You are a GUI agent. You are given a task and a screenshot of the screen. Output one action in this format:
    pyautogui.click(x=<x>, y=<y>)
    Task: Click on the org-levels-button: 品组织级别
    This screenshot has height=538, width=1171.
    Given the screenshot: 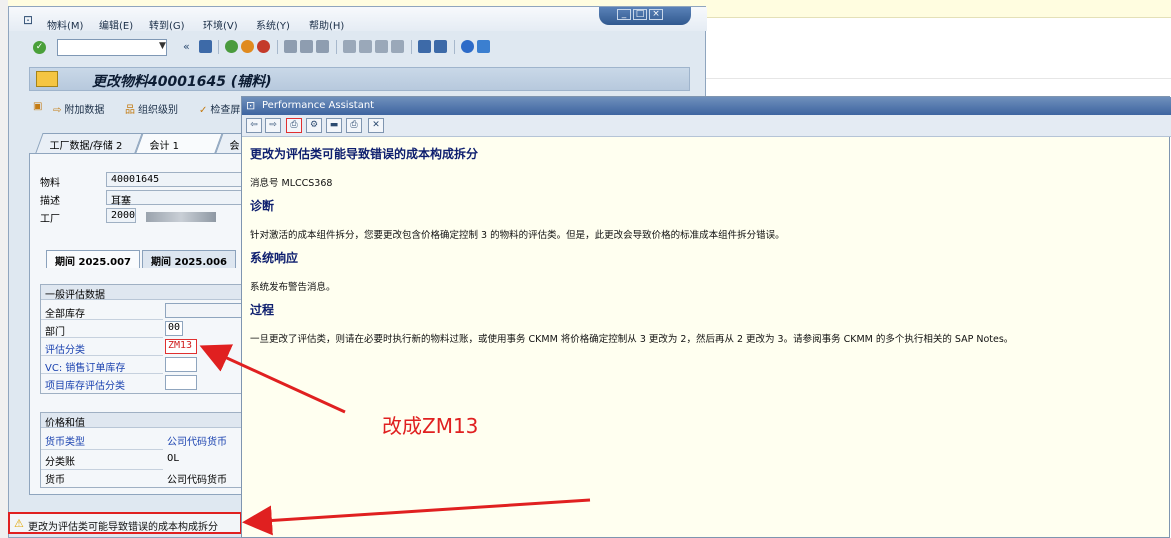 What is the action you would take?
    pyautogui.click(x=151, y=108)
    